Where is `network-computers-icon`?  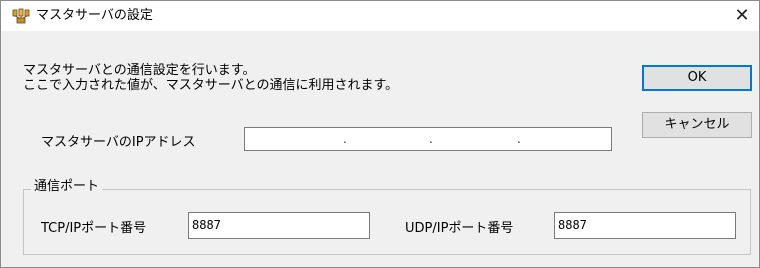
network-computers-icon is located at coordinates (21, 16).